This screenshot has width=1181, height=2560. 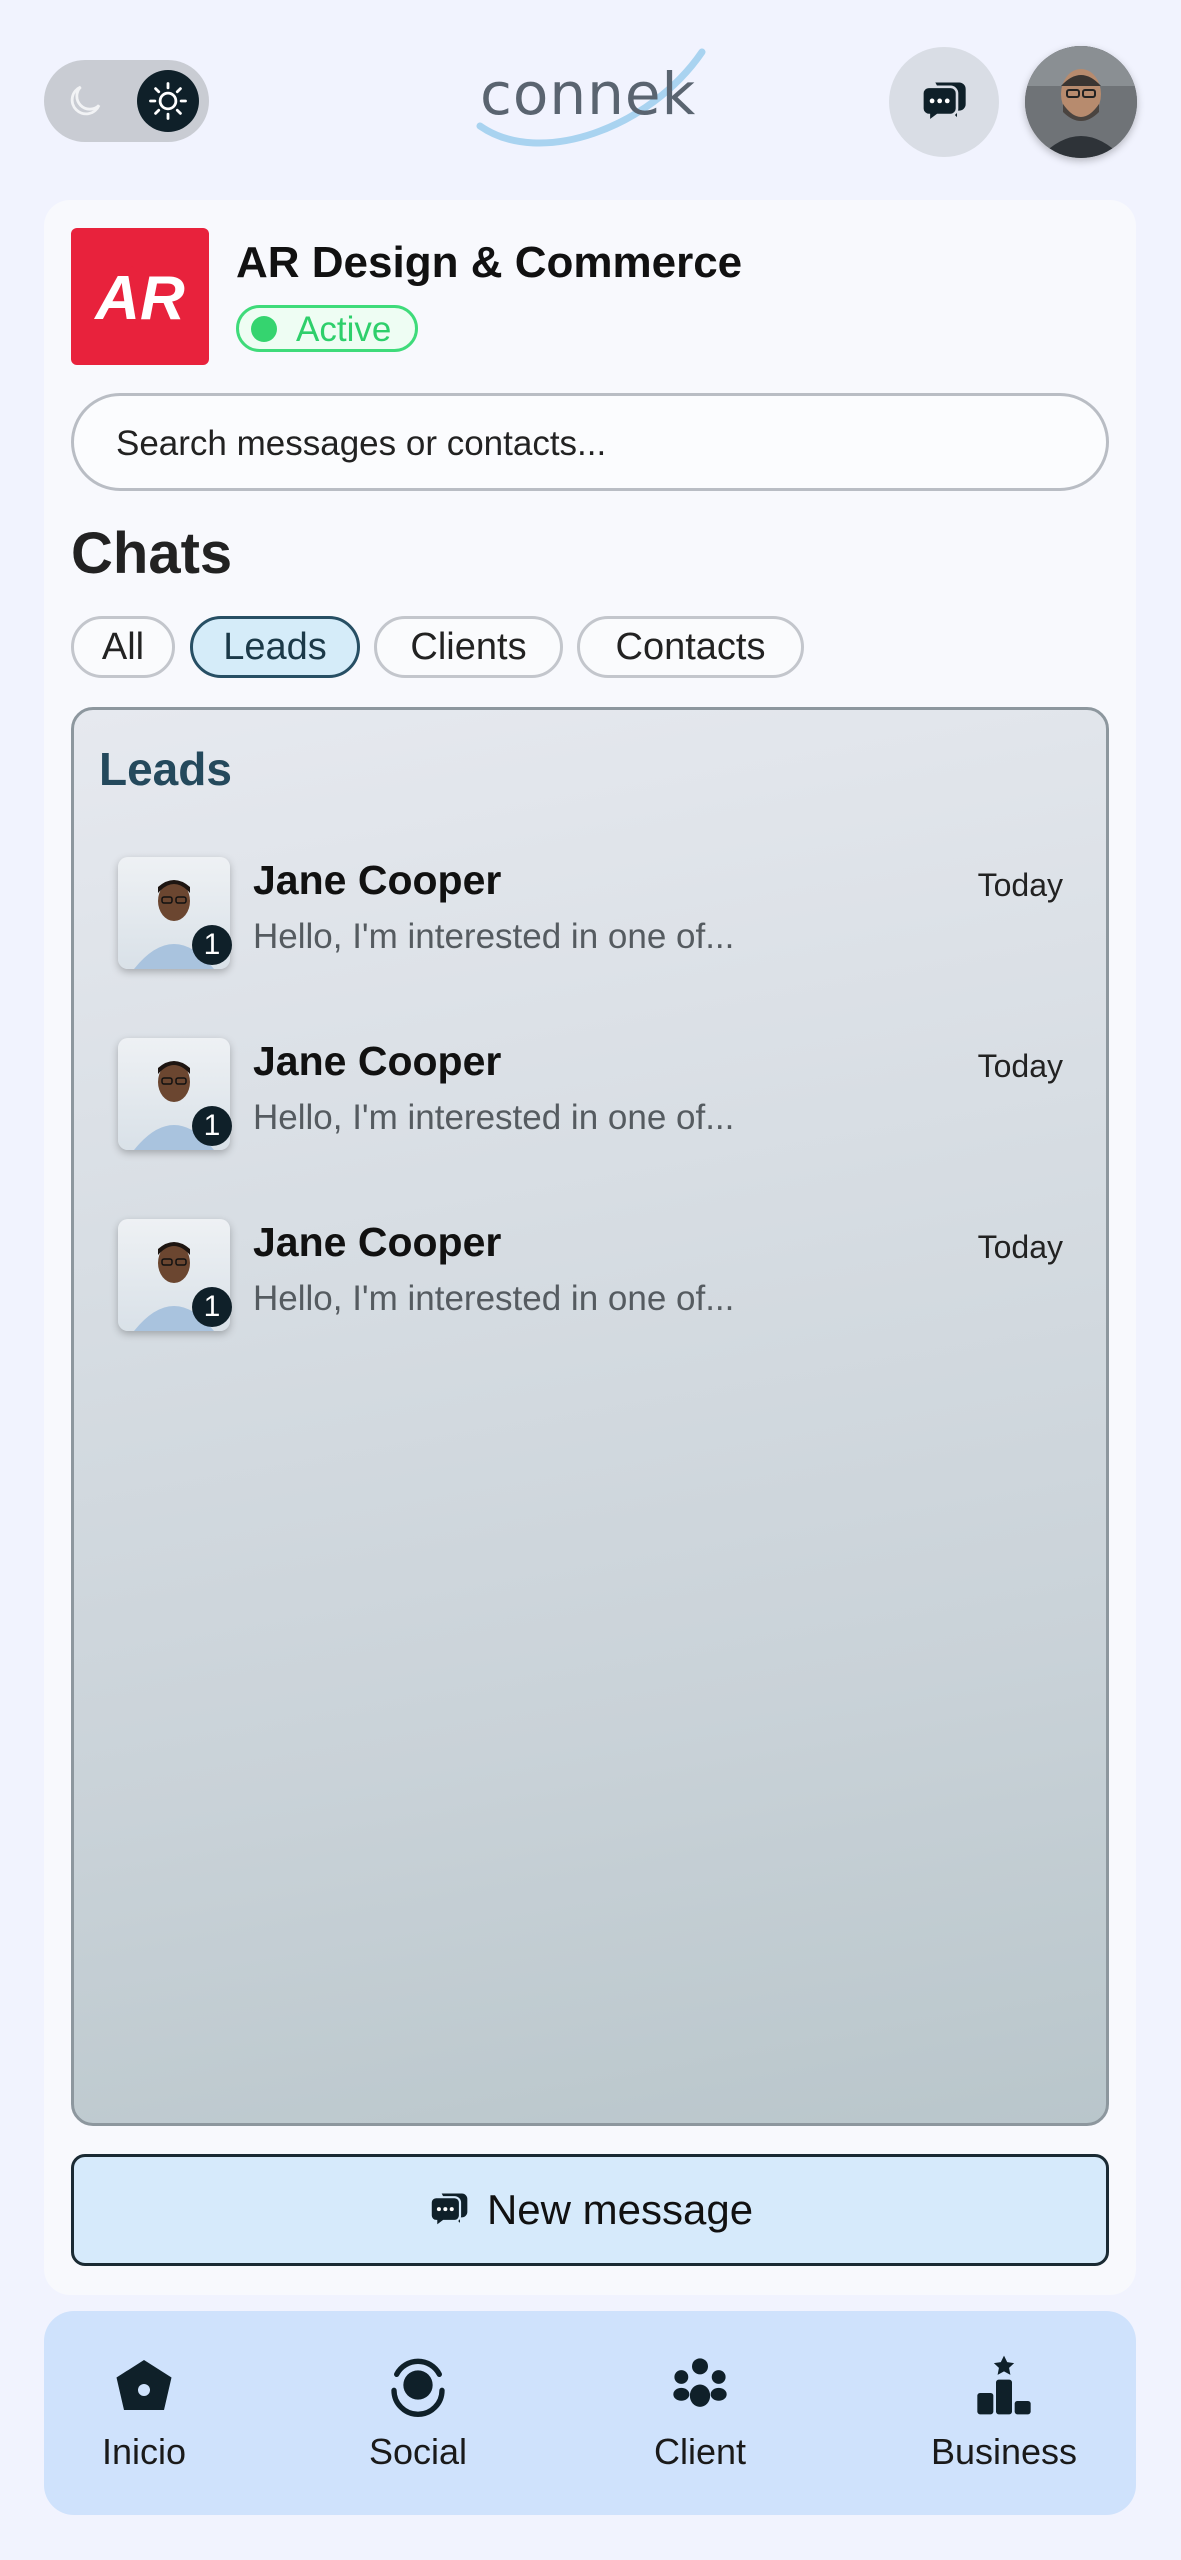 What do you see at coordinates (1081, 102) in the screenshot?
I see `user-avatar` at bounding box center [1081, 102].